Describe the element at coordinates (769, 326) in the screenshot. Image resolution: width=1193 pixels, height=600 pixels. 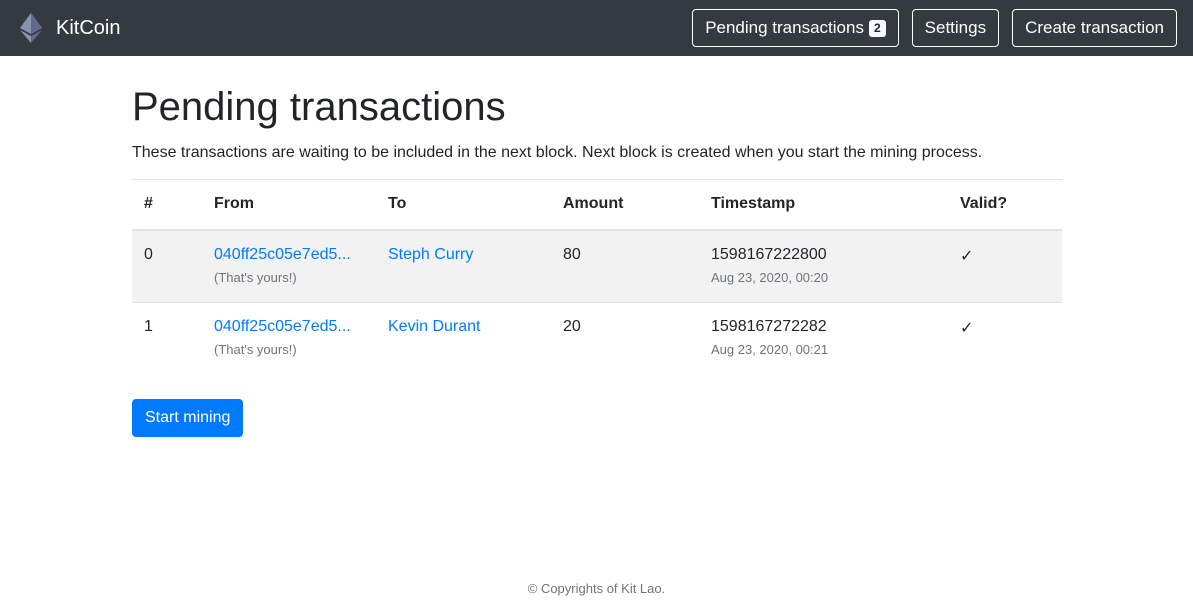
I see `row-timestamp: 1598167272282` at that location.